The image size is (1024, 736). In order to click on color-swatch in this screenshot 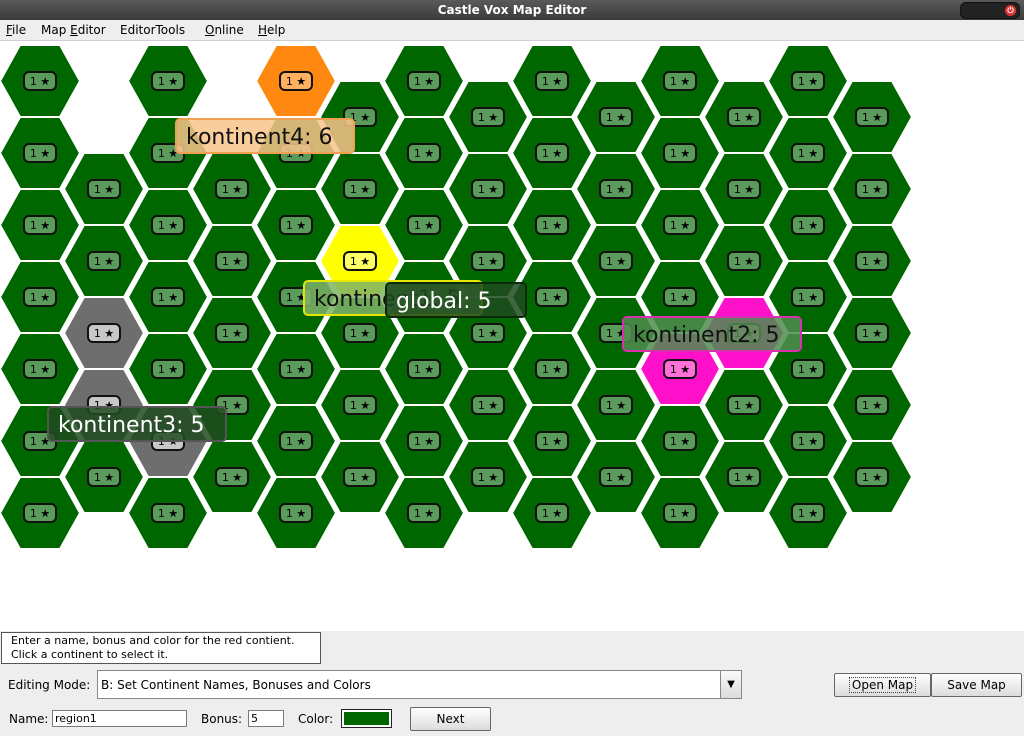, I will do `click(366, 718)`.